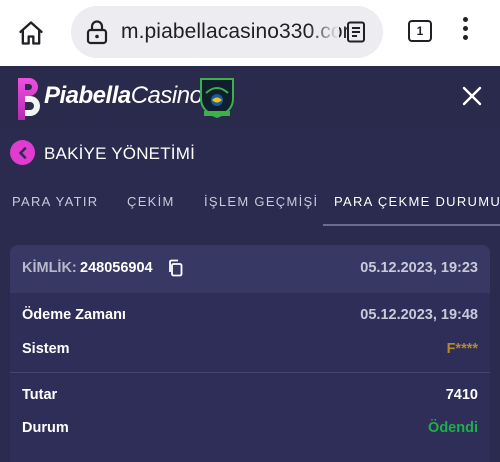 This screenshot has width=500, height=462. What do you see at coordinates (261, 201) in the screenshot?
I see `tab-transaction-history: İŞLEM GEÇMİŞİ` at bounding box center [261, 201].